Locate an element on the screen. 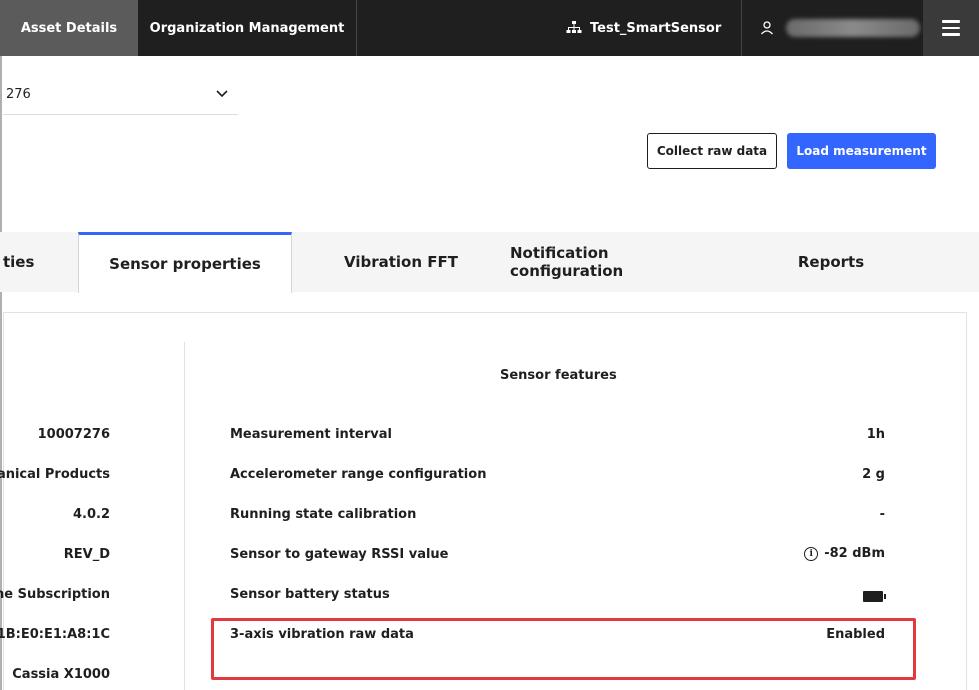 Image resolution: width=979 pixels, height=690 pixels. nav-tab-asset-details: Asset Details is located at coordinates (69, 28).